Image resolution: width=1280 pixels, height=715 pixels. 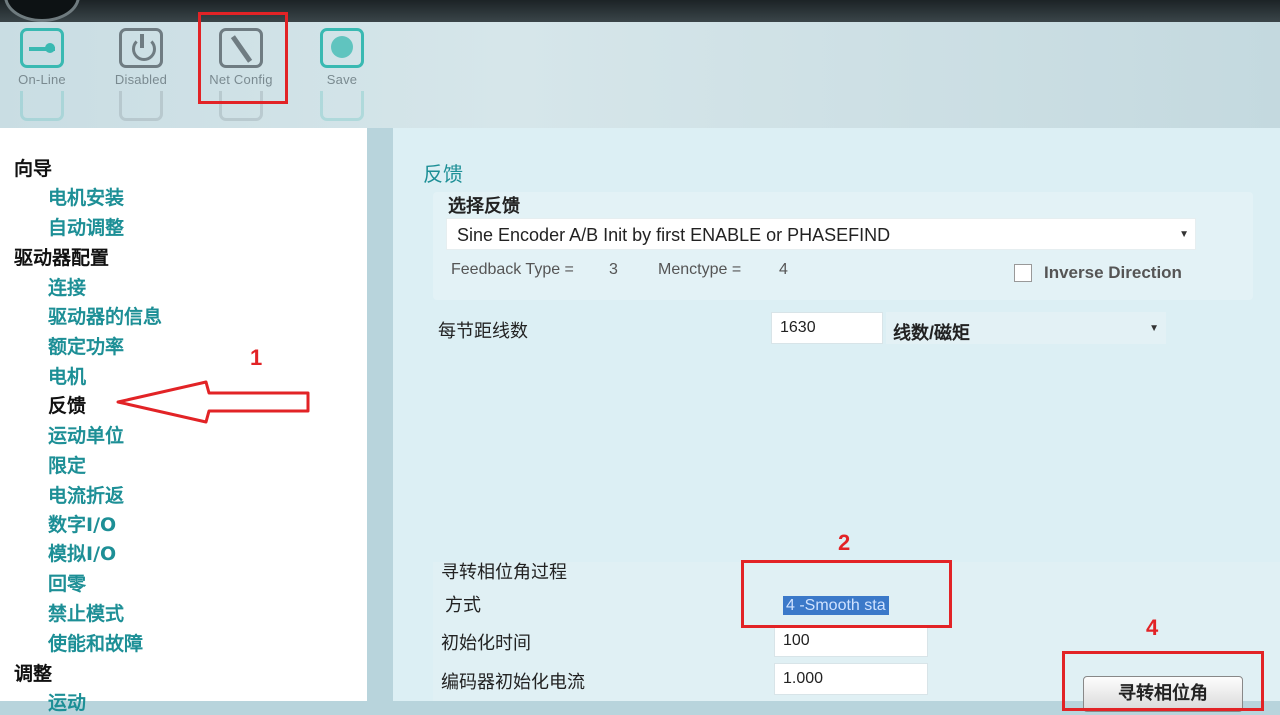 I want to click on nav-section-drive-config: 驱动器配置, so click(x=61, y=256).